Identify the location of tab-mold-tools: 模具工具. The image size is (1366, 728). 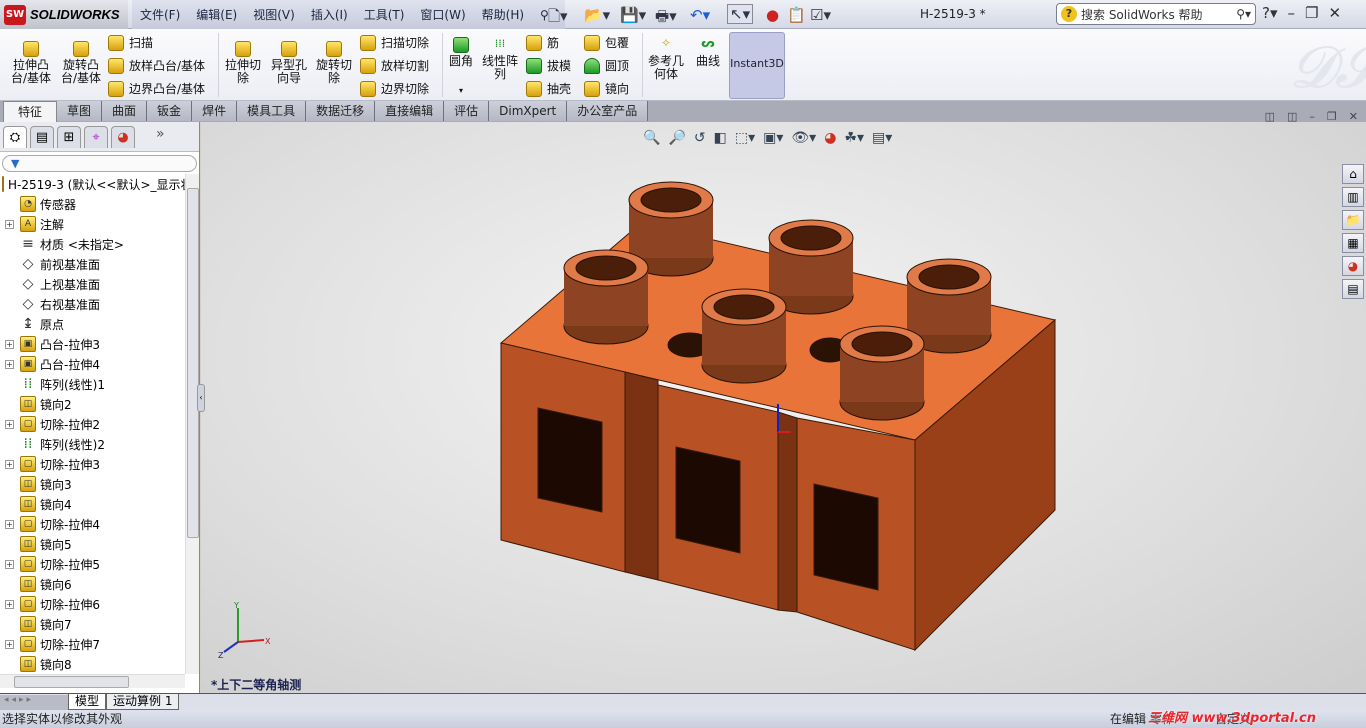
(272, 111).